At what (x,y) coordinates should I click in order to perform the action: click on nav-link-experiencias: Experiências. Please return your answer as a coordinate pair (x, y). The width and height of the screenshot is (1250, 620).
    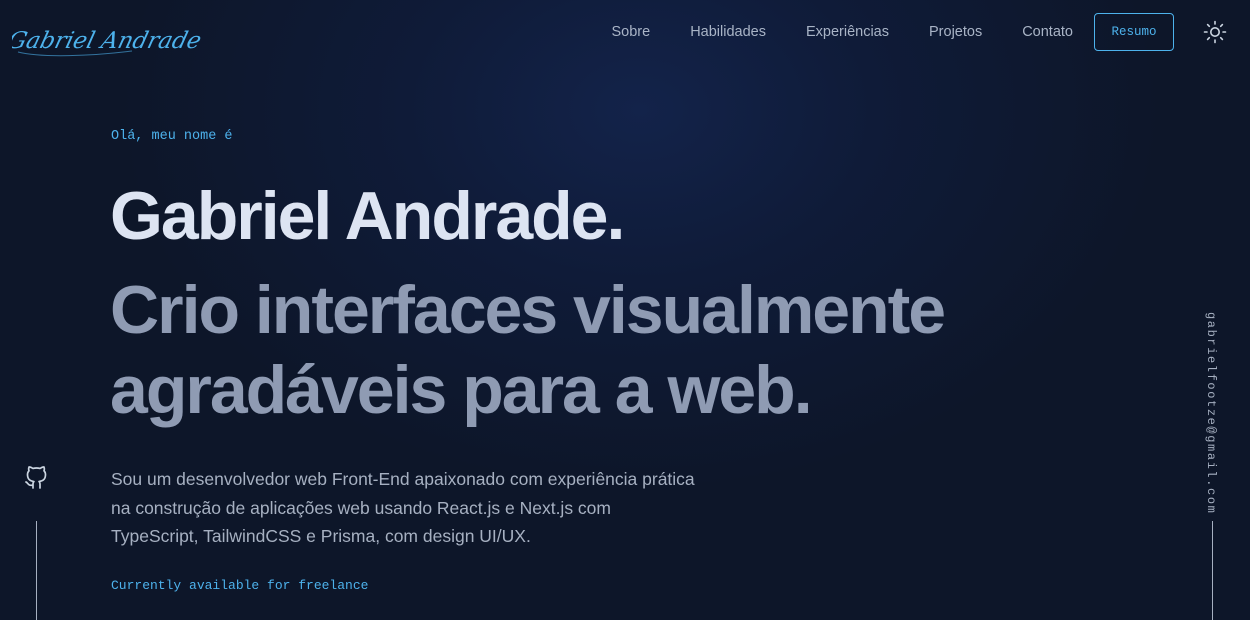
    Looking at the image, I should click on (847, 32).